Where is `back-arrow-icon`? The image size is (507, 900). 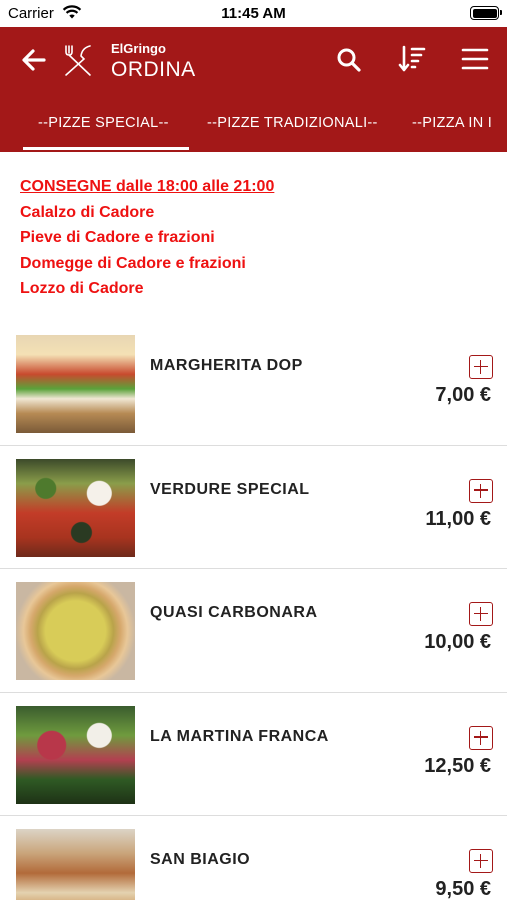
back-arrow-icon is located at coordinates (33, 60).